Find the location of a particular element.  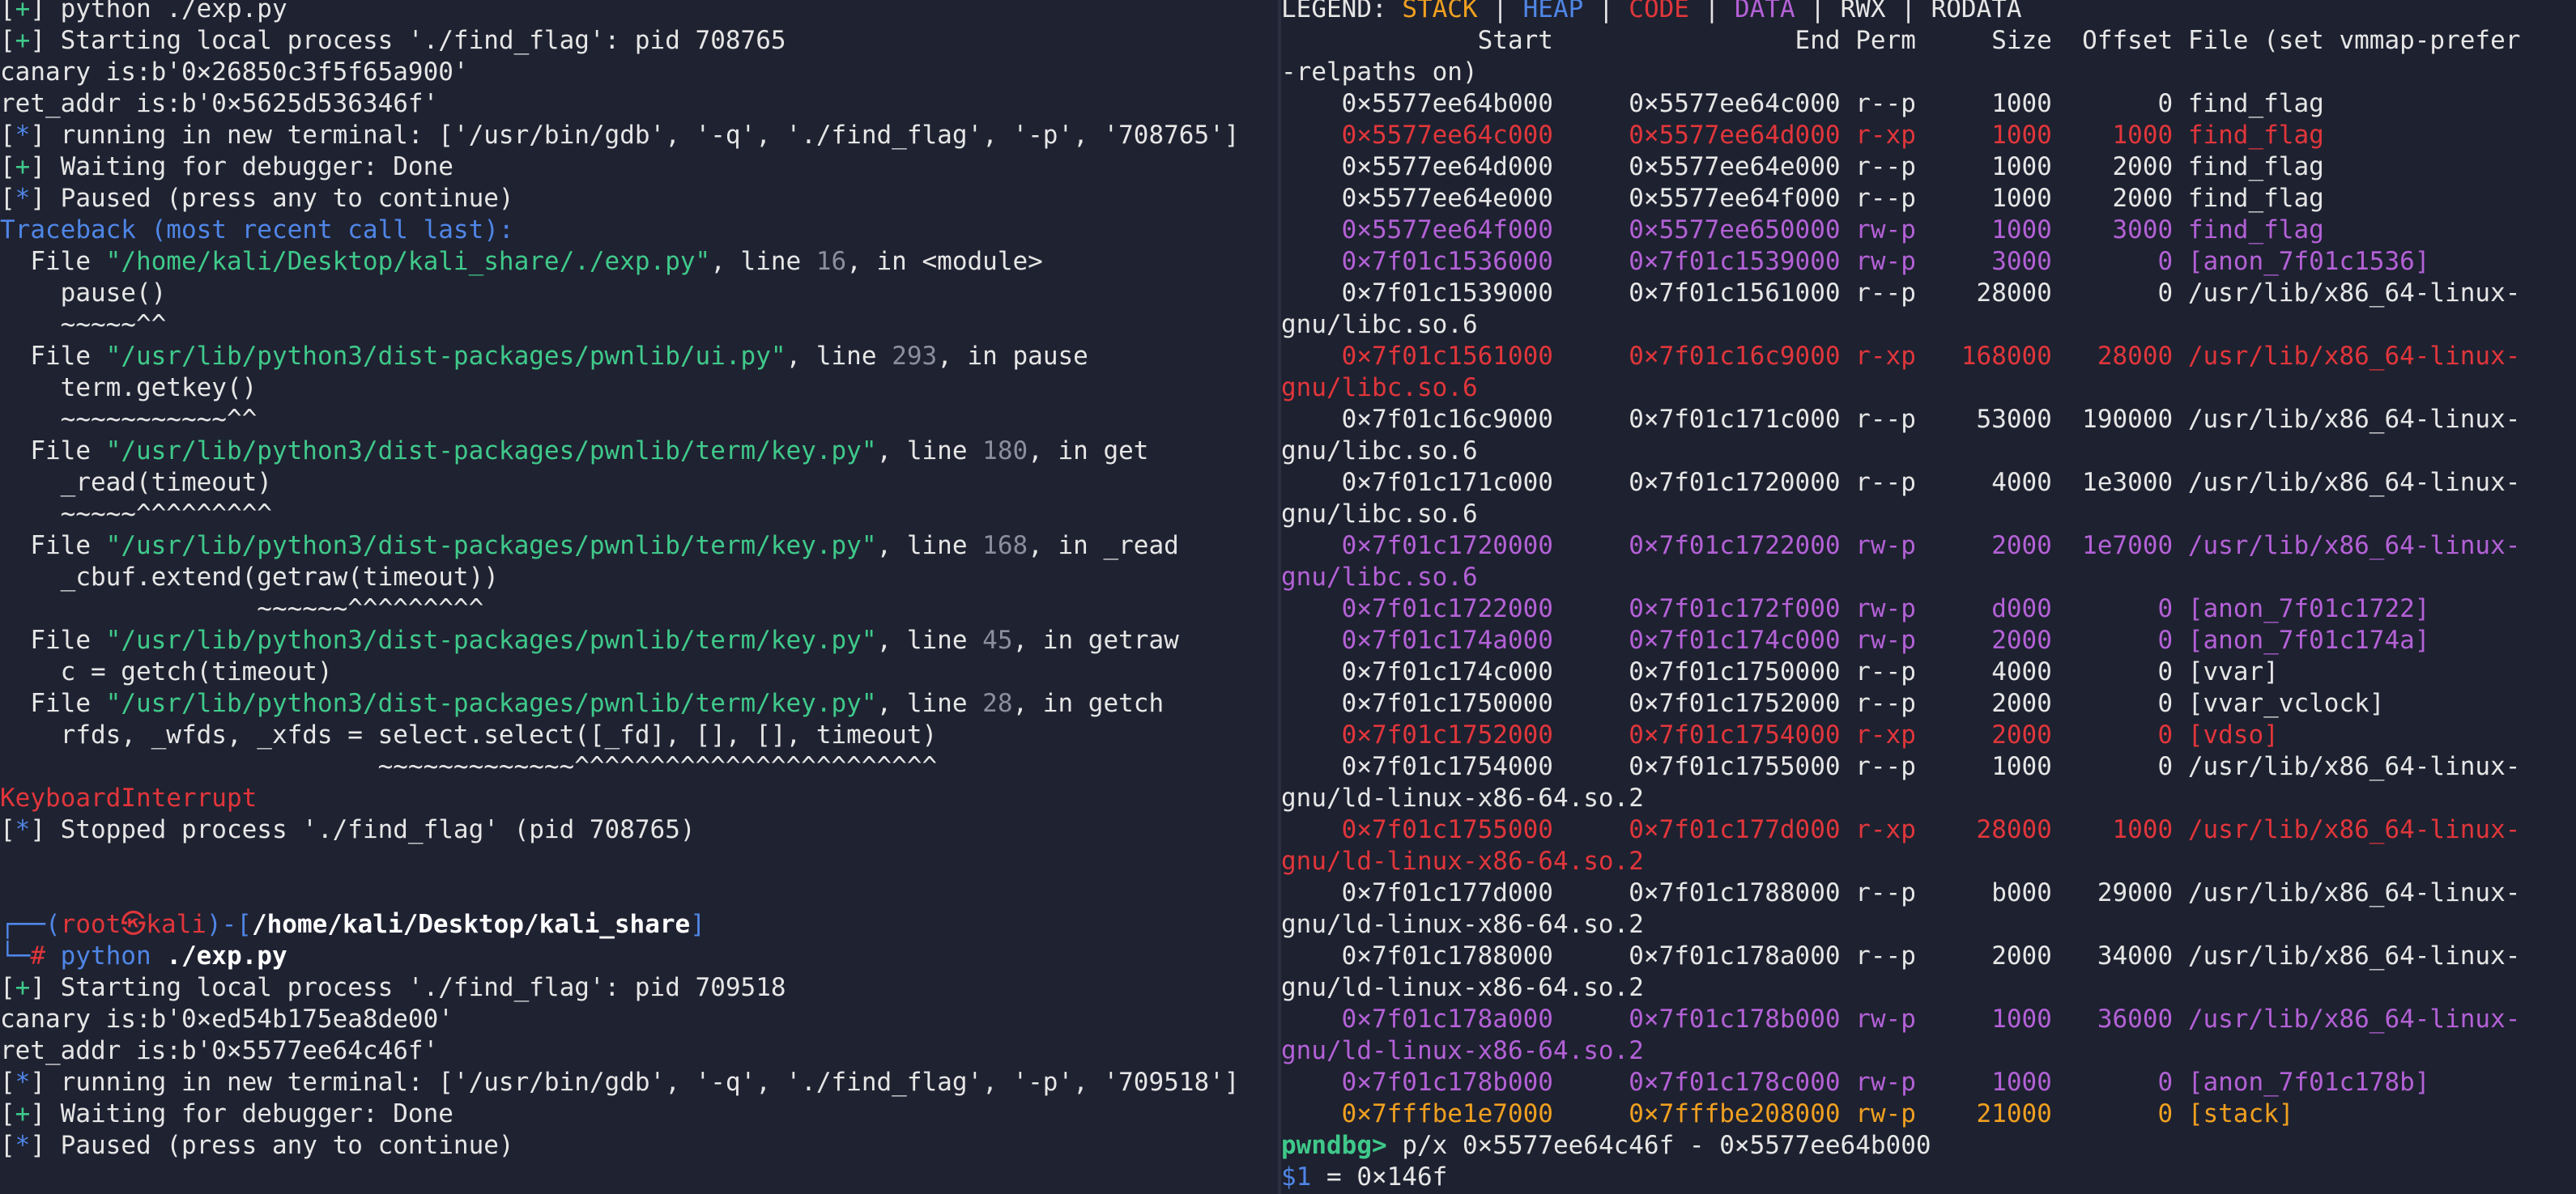

terminal-text-segment: # is located at coordinates (45, 956).